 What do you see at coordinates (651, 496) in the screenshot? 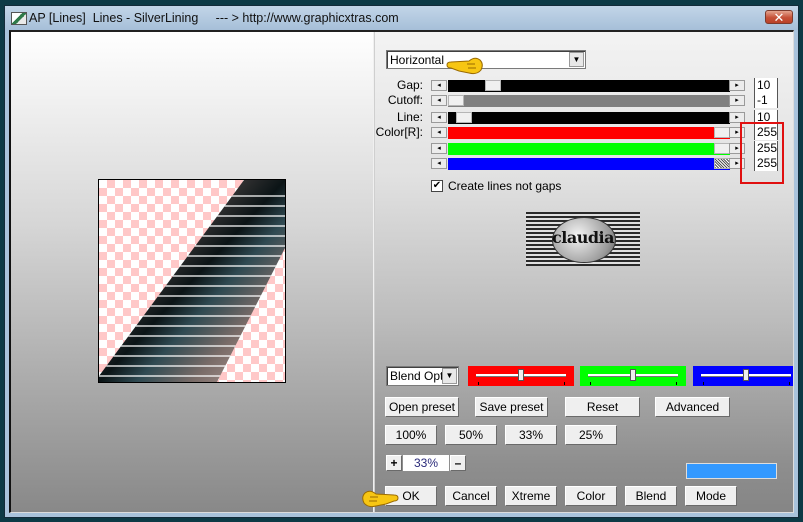
I see `blend-button: Blend` at bounding box center [651, 496].